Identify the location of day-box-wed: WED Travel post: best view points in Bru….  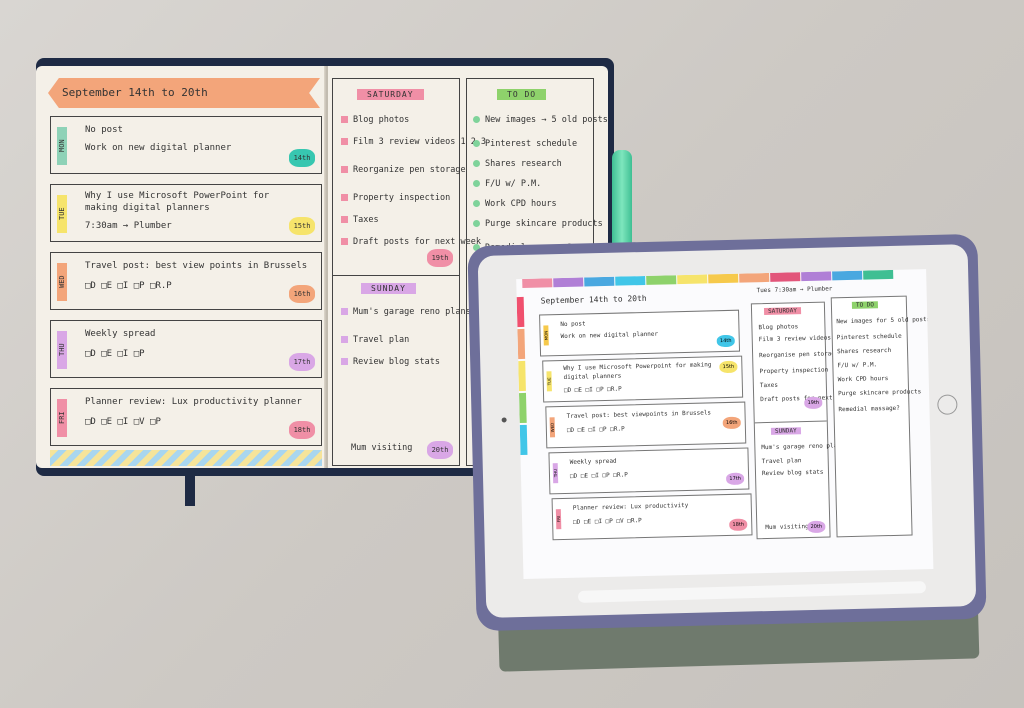
(186, 281).